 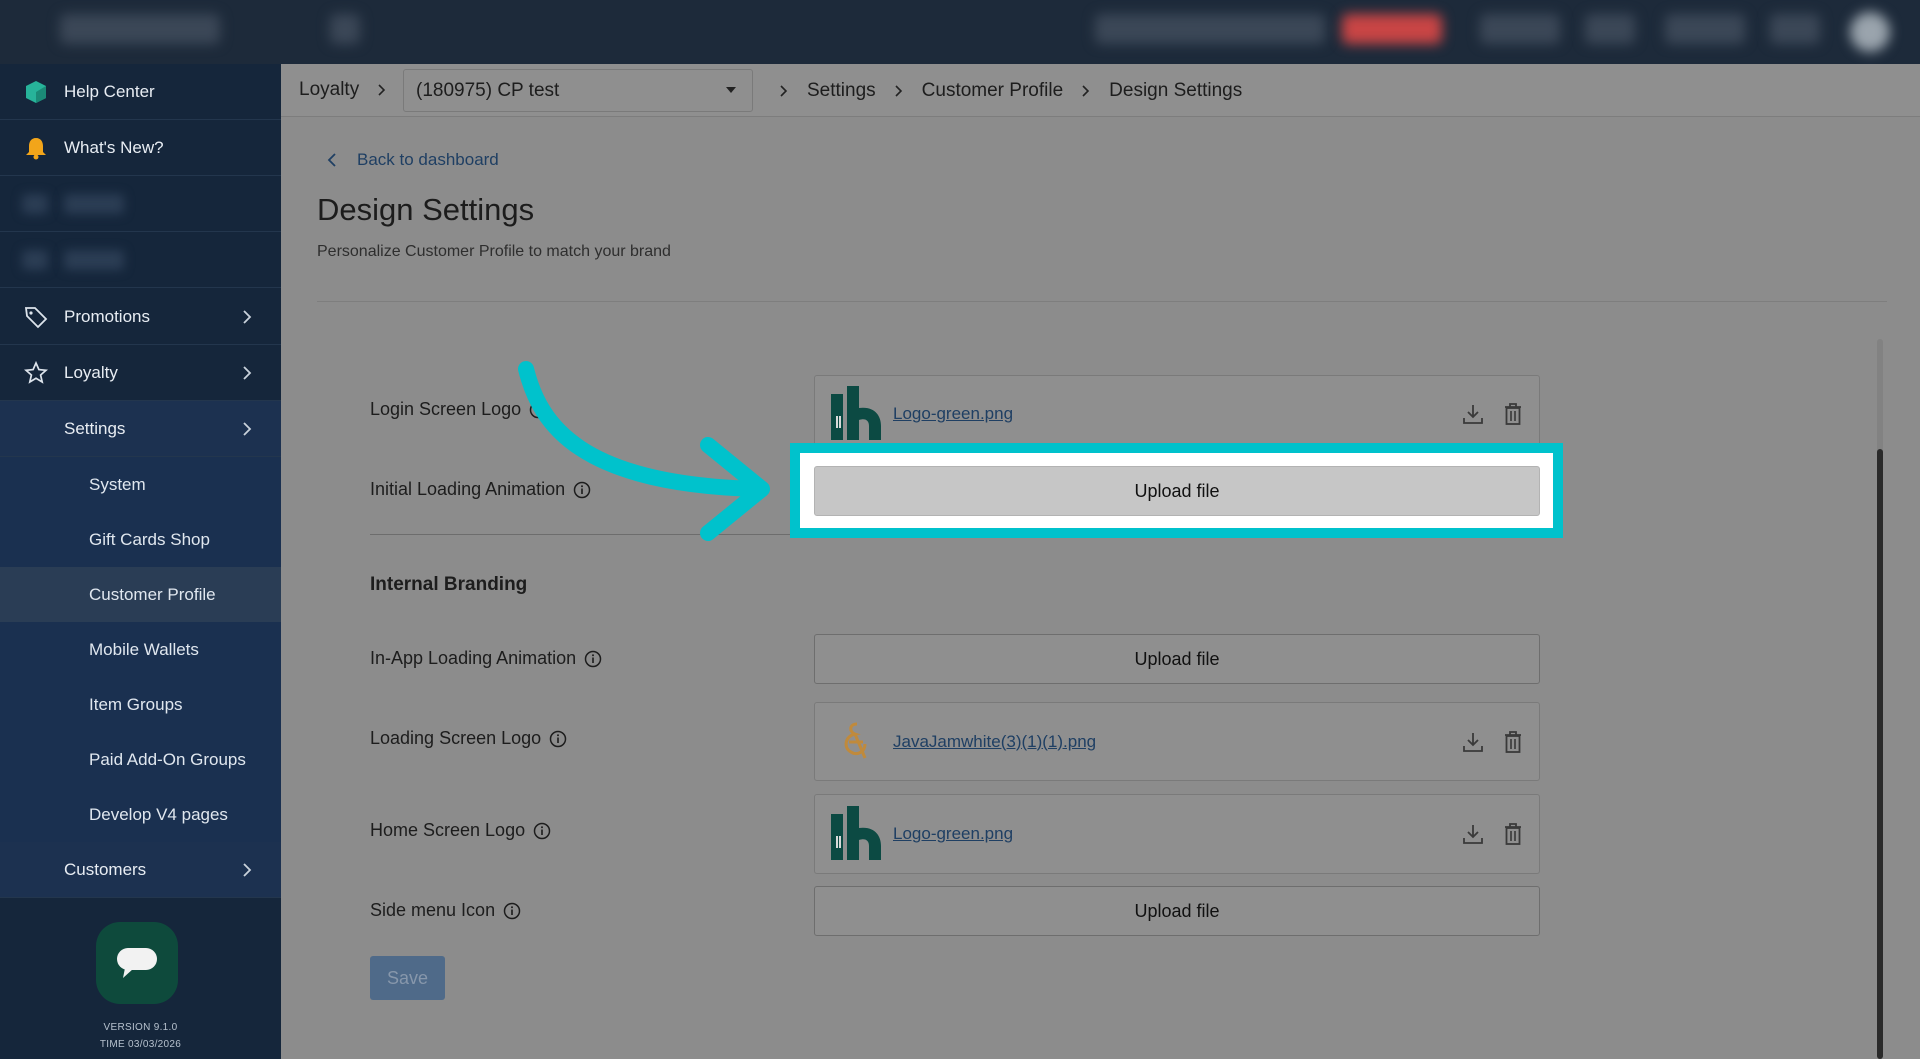 I want to click on back-to-dashboard-link: Back to dashboard, so click(x=412, y=160).